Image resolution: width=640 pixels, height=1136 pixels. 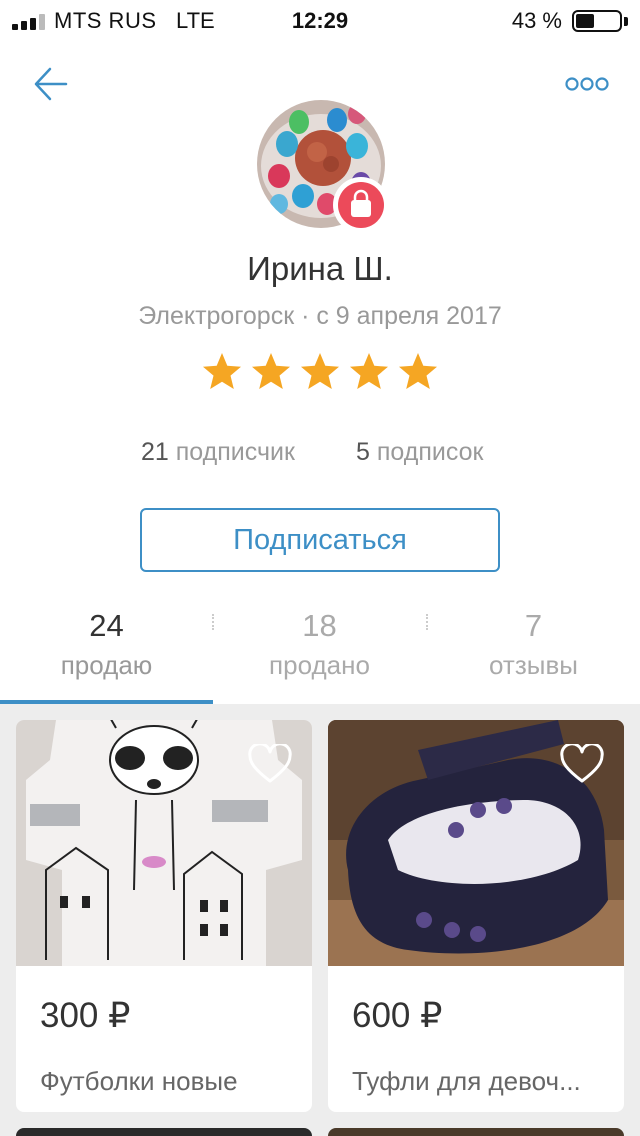 What do you see at coordinates (319, 625) in the screenshot?
I see `tab-count: 18` at bounding box center [319, 625].